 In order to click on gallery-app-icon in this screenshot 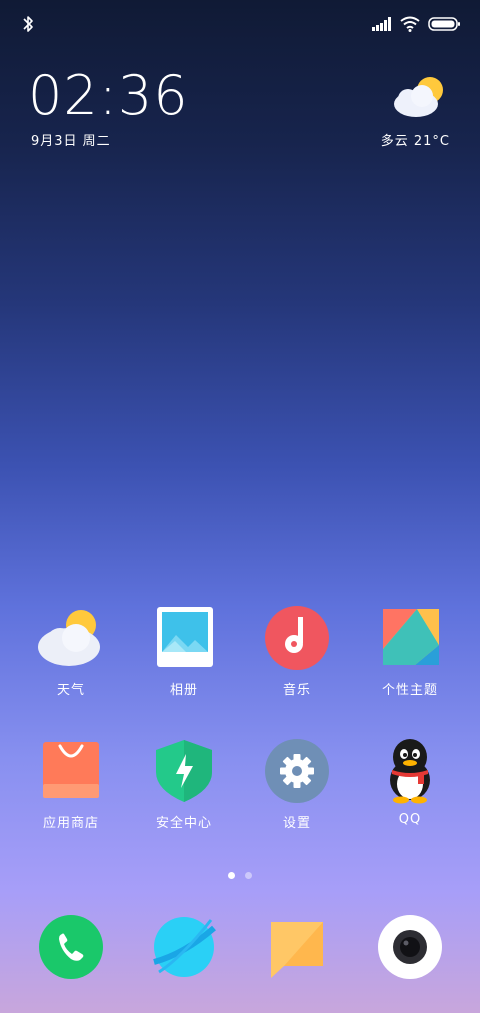, I will do `click(184, 638)`.